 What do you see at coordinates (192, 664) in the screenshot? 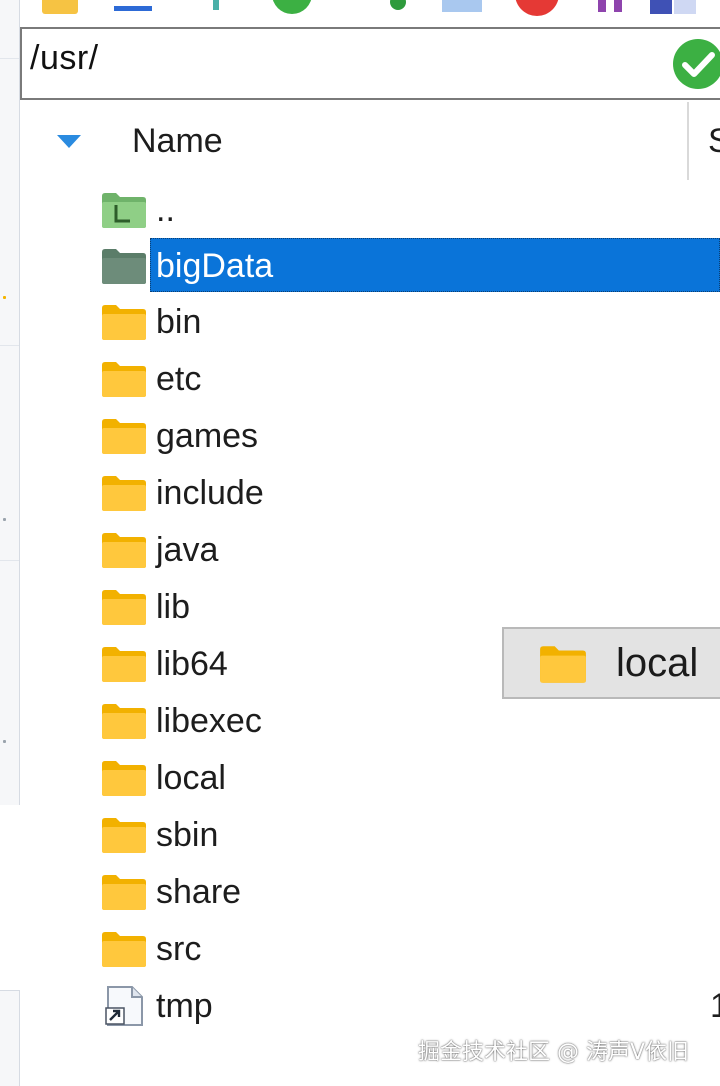
I see `file-name: lib64` at bounding box center [192, 664].